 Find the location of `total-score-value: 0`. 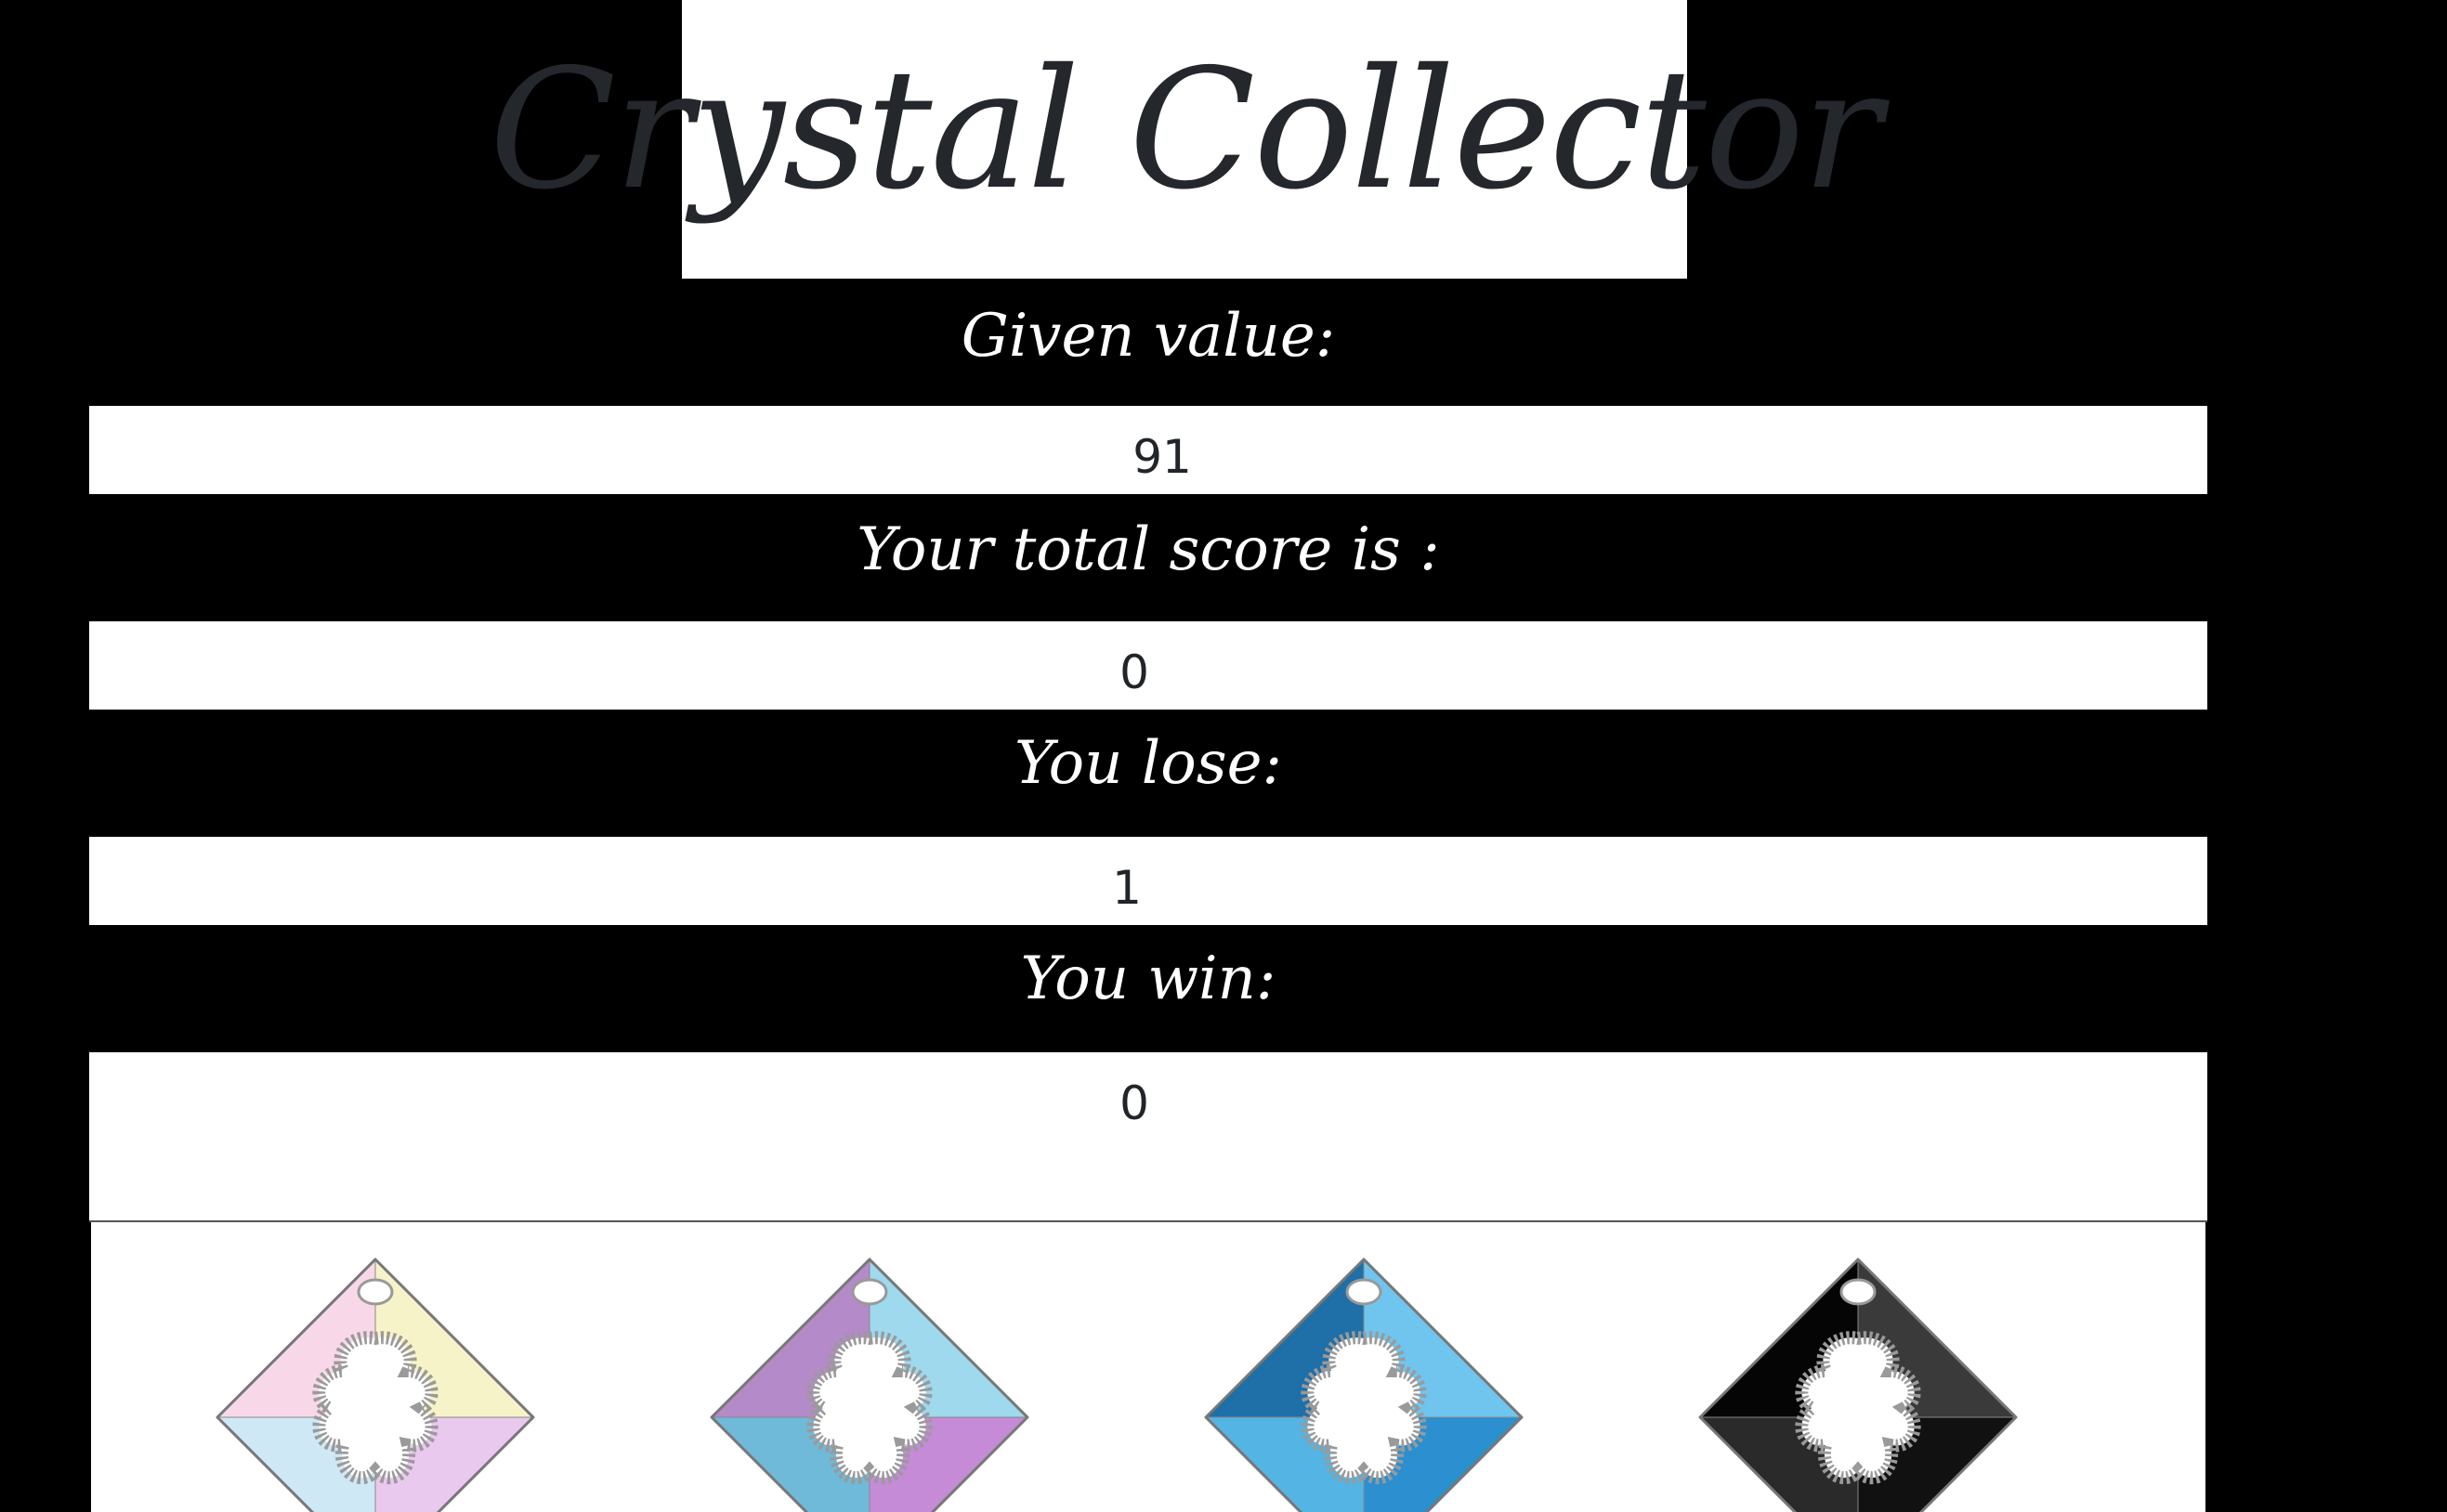

total-score-value: 0 is located at coordinates (1134, 672).